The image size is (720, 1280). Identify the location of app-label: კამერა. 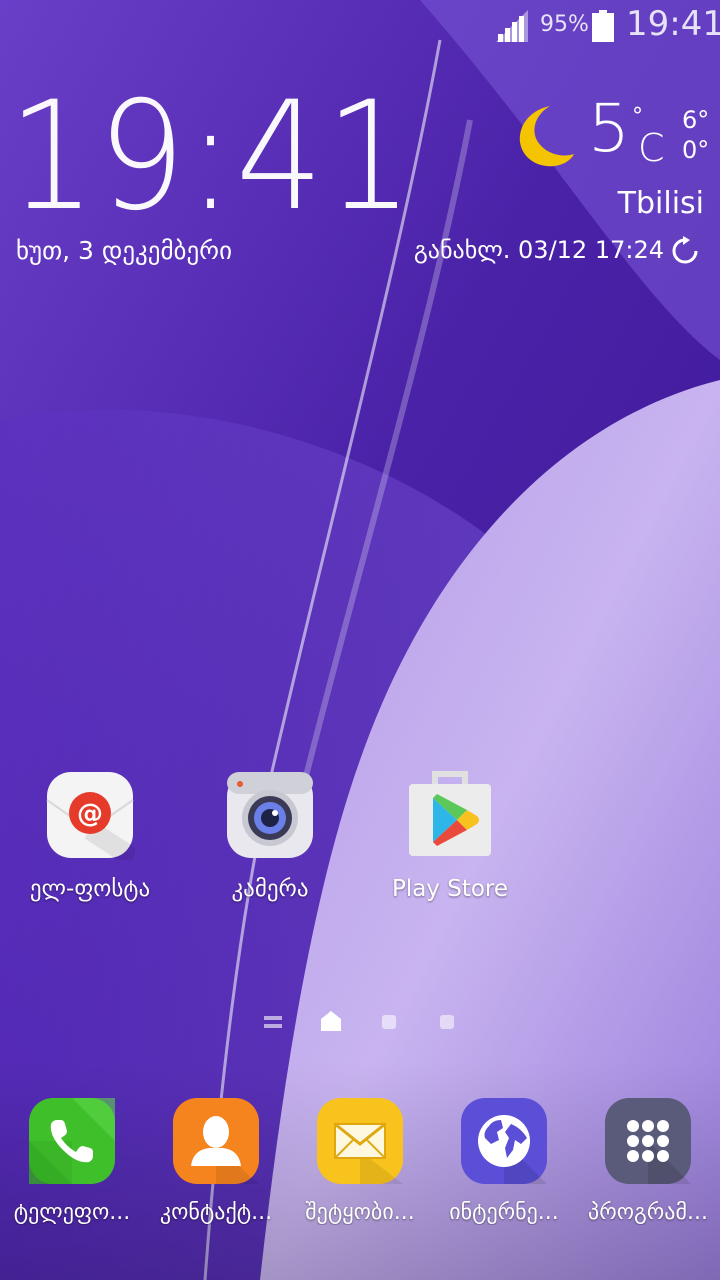
(270, 889).